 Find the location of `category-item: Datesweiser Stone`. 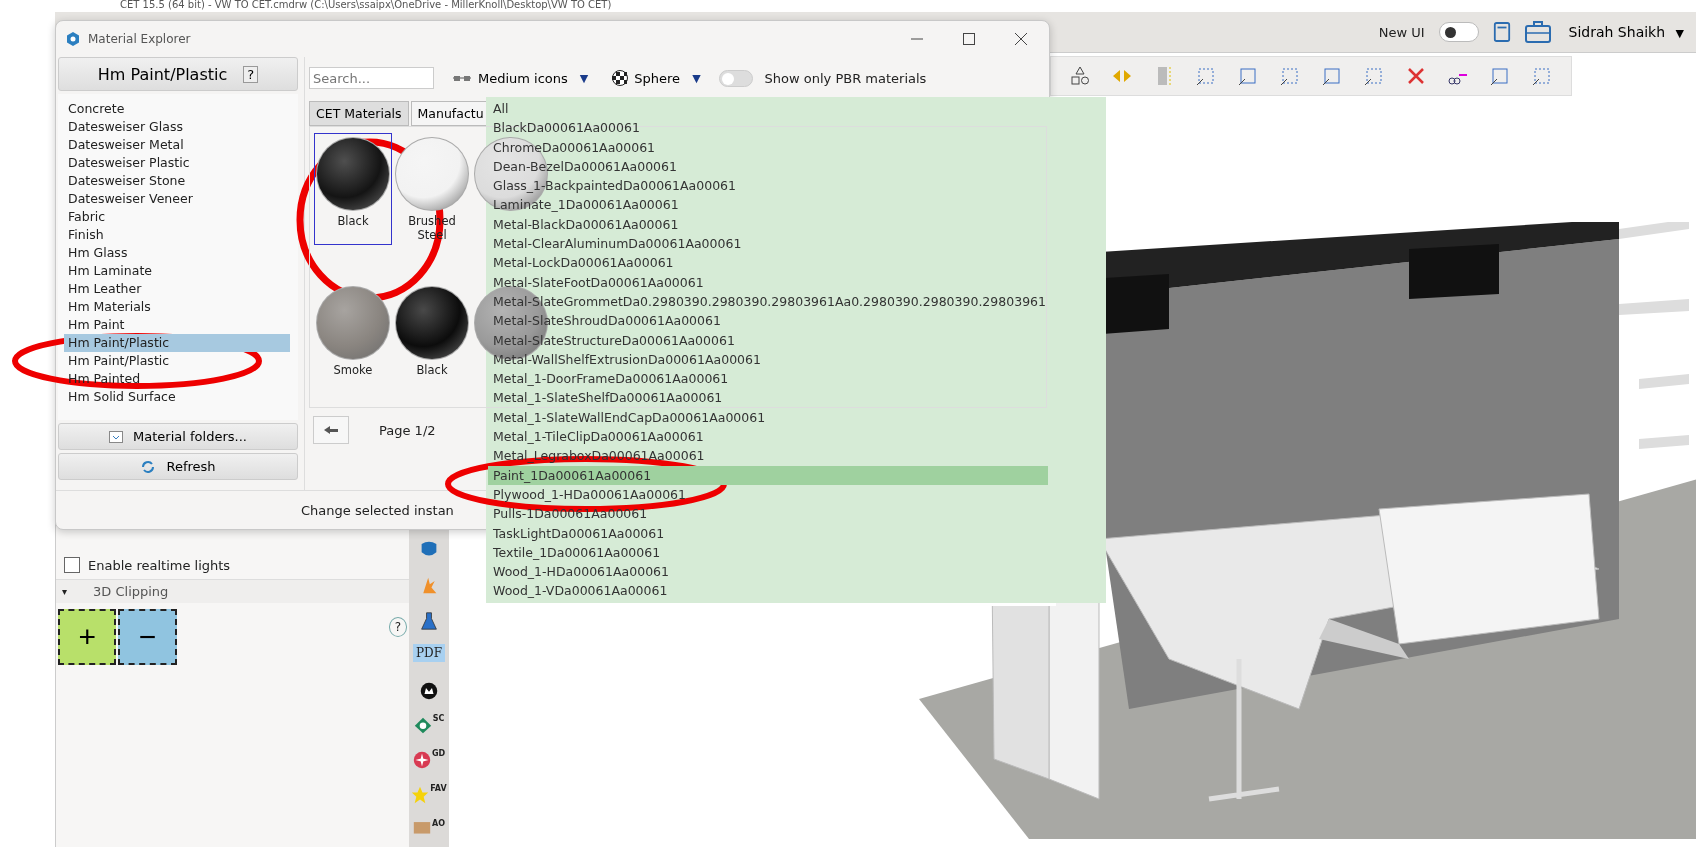

category-item: Datesweiser Stone is located at coordinates (177, 181).